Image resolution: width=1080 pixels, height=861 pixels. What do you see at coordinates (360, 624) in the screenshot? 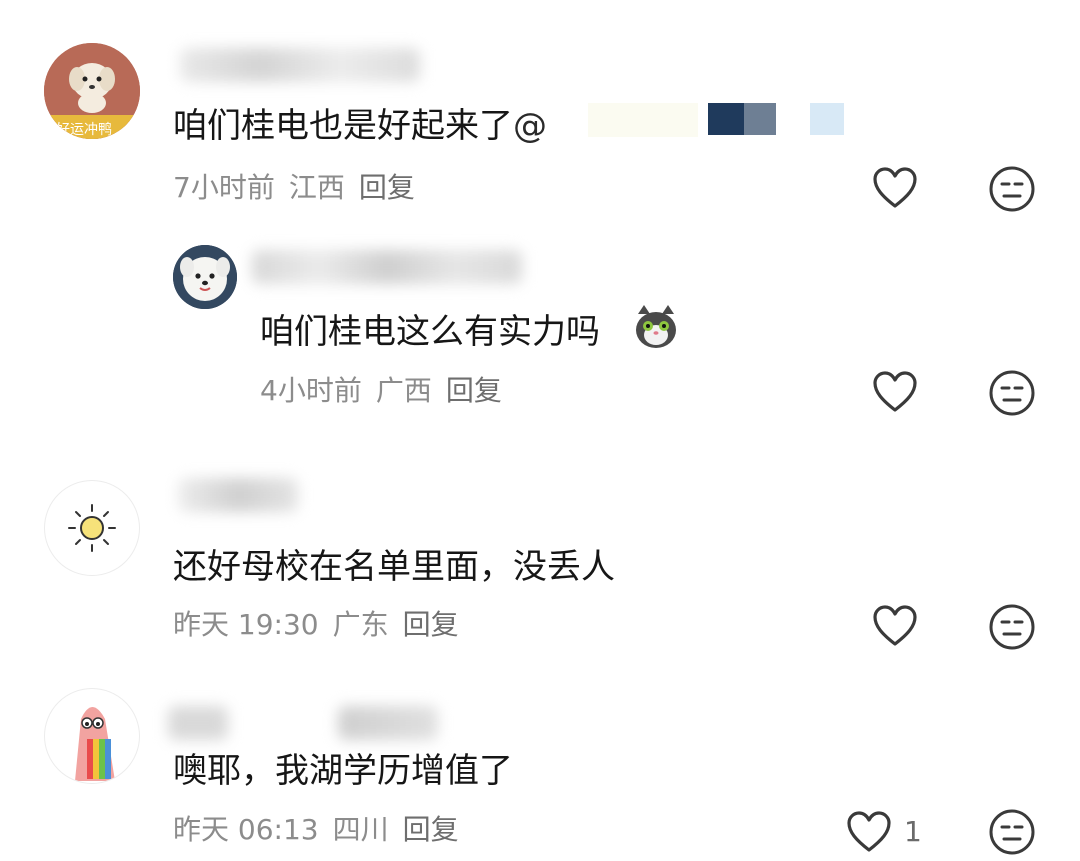
I see `comment-location: 广东` at bounding box center [360, 624].